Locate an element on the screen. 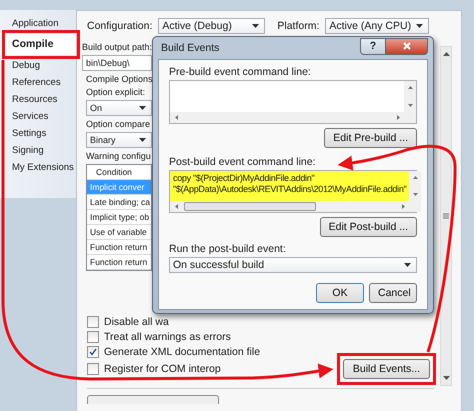  cancel-button: Cancel is located at coordinates (393, 293).